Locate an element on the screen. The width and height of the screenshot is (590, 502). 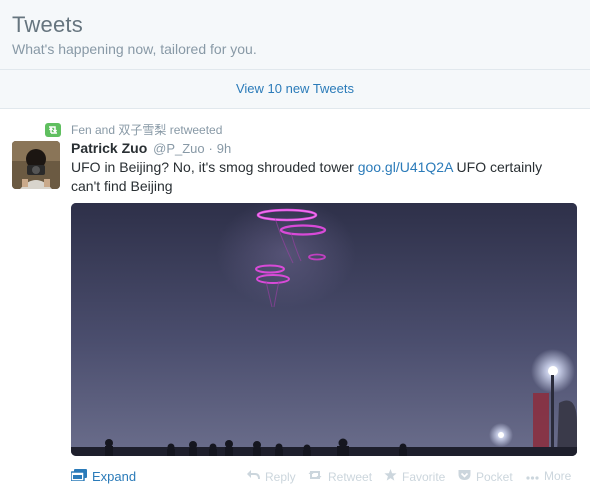
pocket-icon is located at coordinates (464, 476).